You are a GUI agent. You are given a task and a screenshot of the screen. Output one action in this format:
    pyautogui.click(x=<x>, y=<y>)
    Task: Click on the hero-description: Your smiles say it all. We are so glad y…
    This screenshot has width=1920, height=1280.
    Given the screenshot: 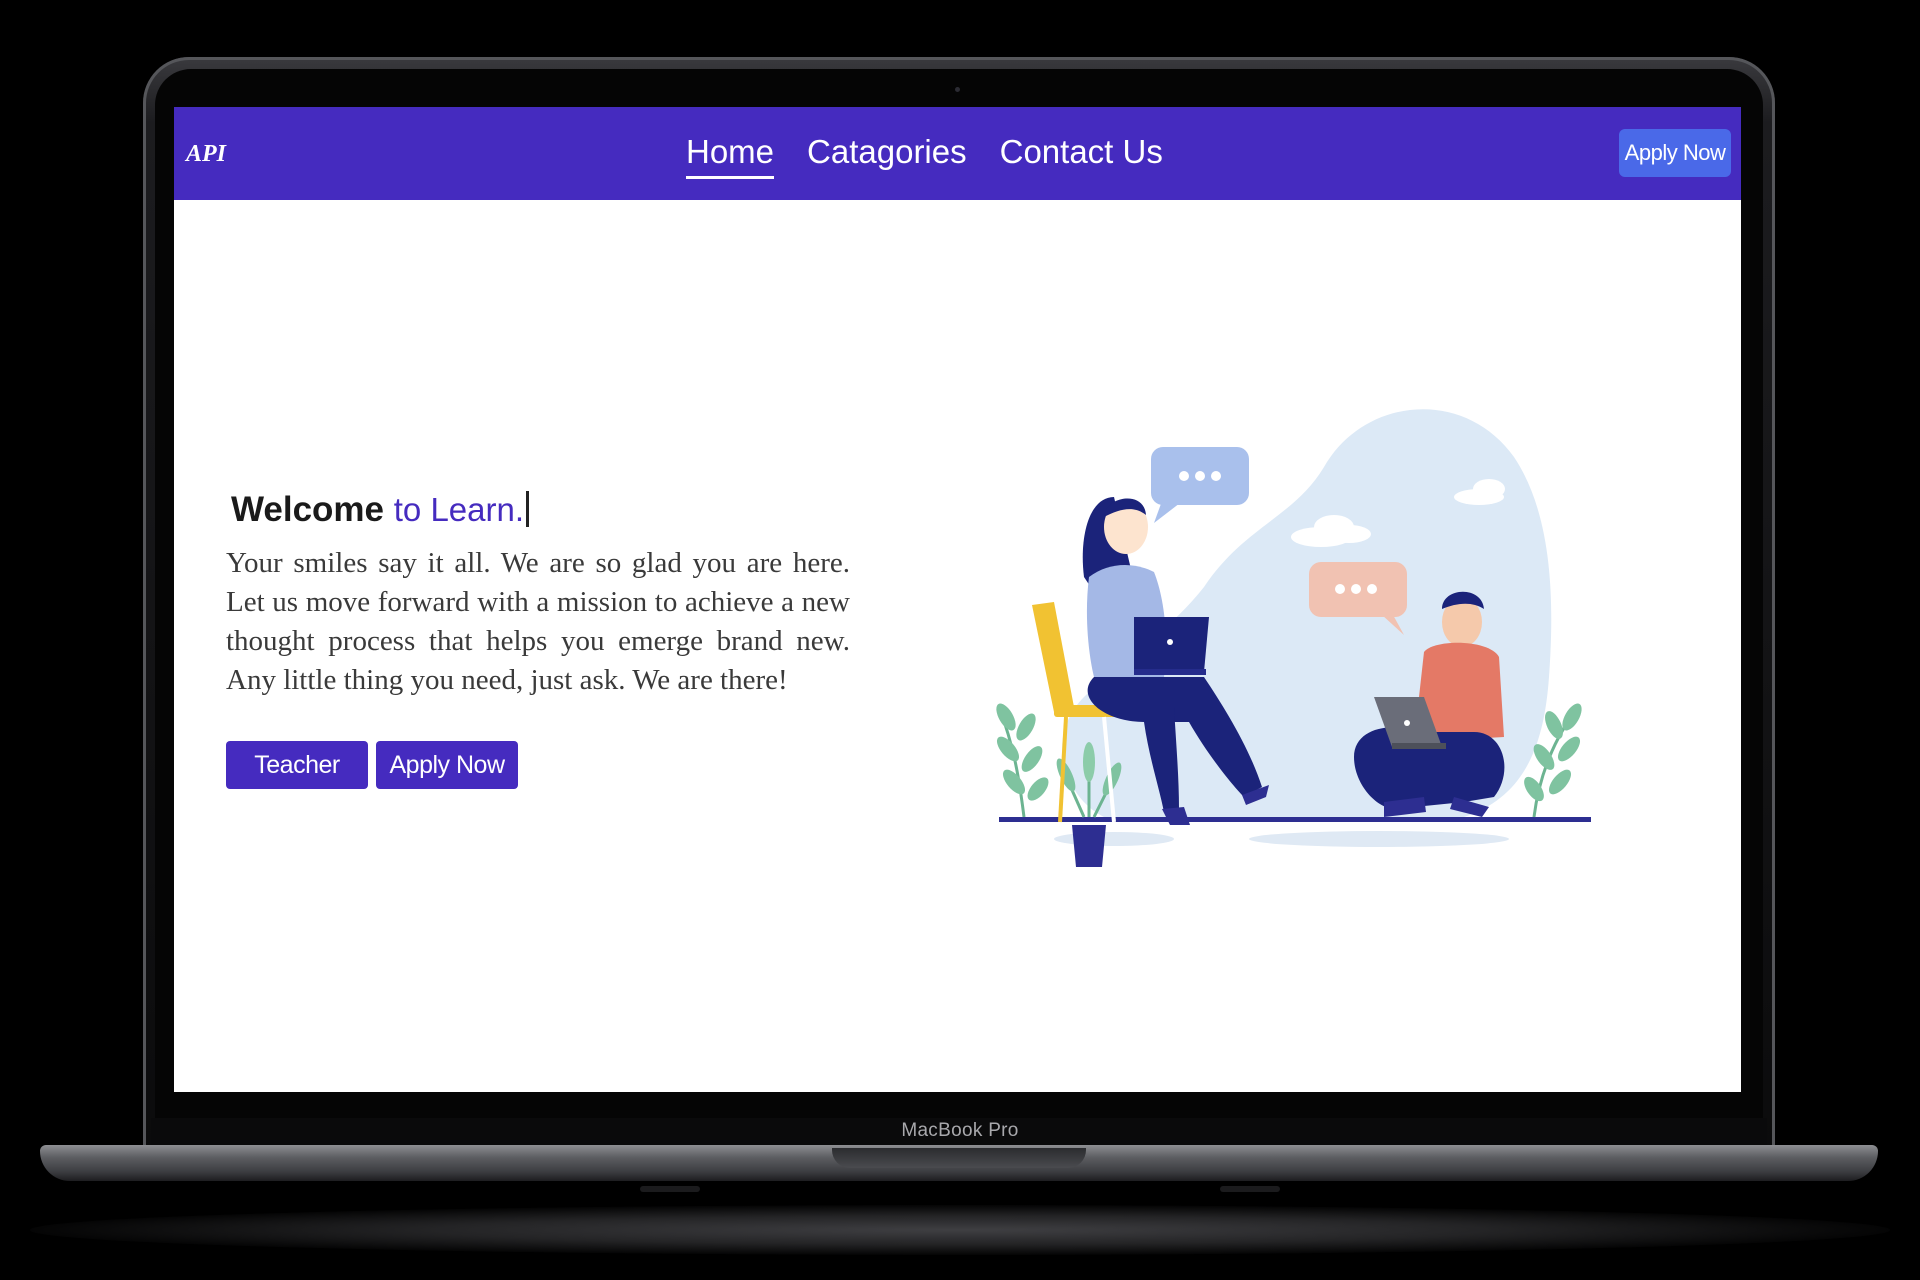 What is the action you would take?
    pyautogui.click(x=538, y=621)
    